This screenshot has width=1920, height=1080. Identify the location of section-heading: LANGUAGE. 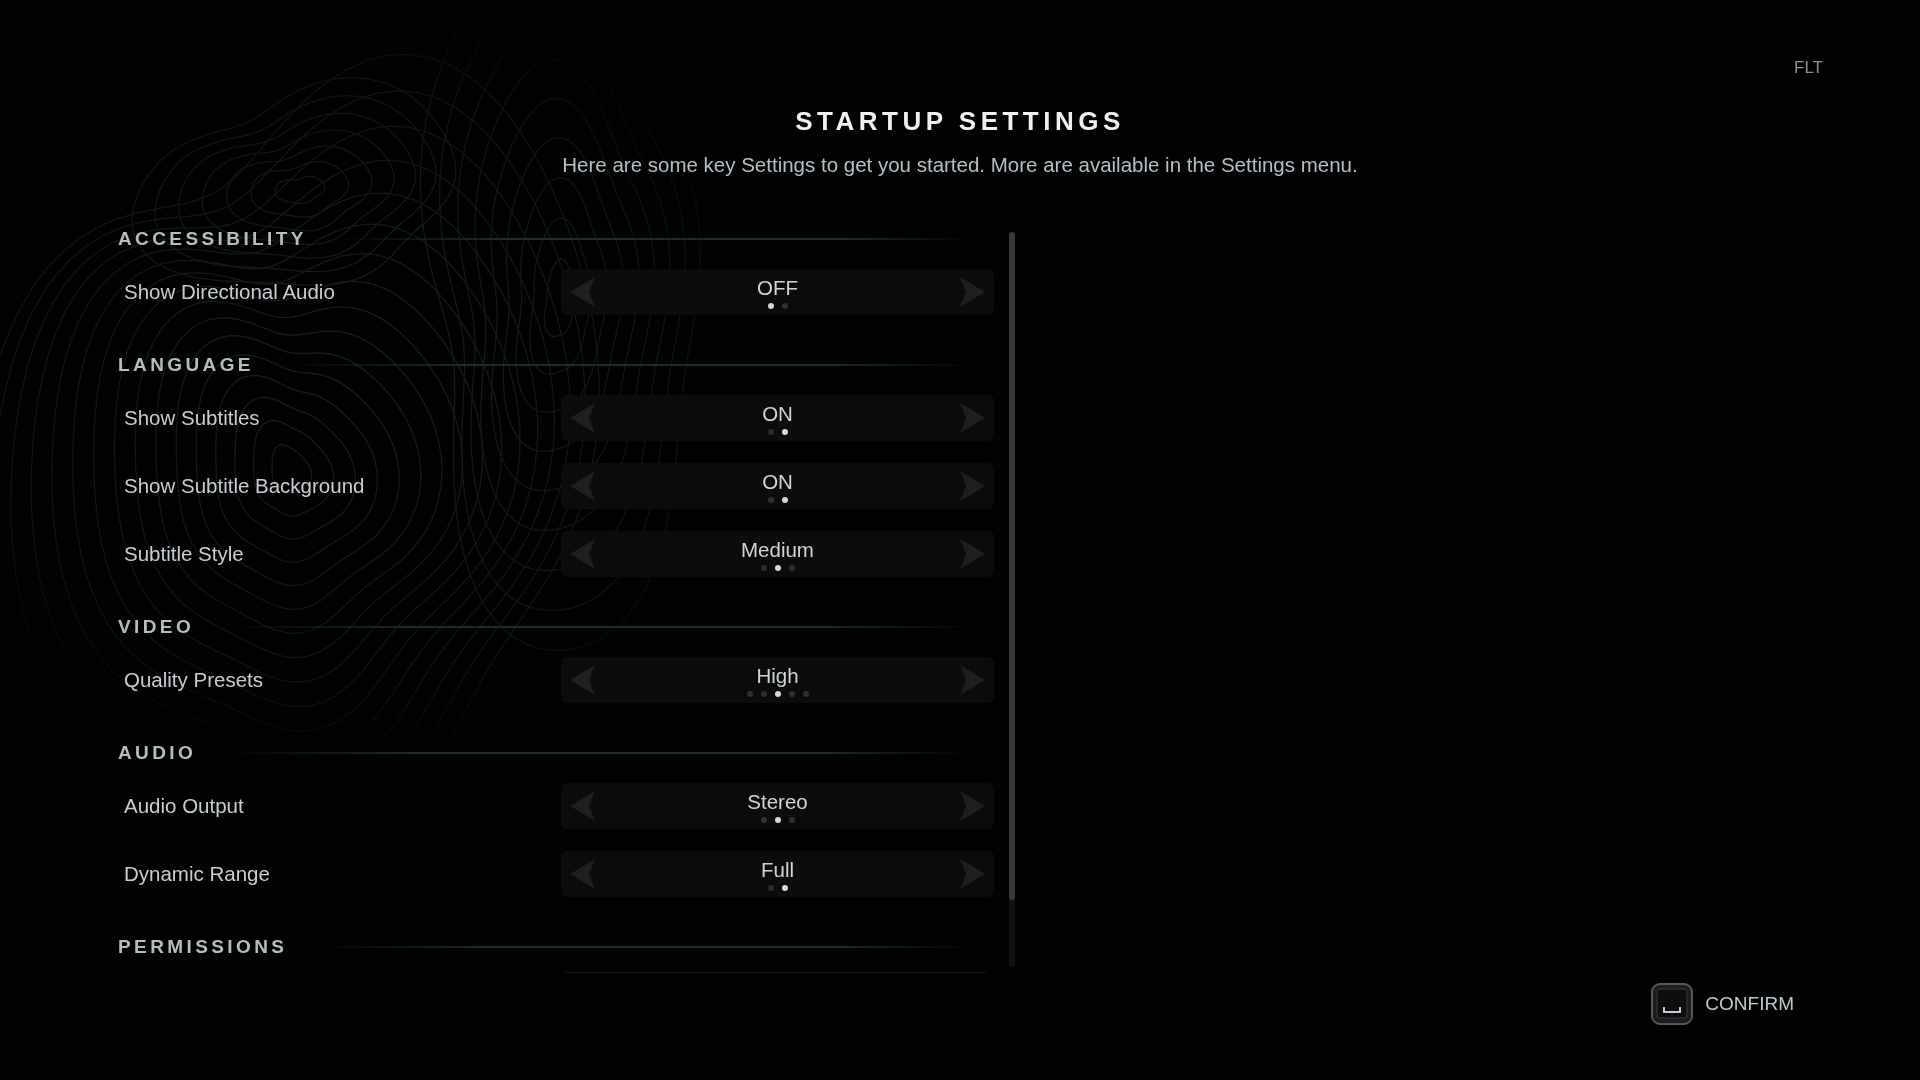
(186, 365).